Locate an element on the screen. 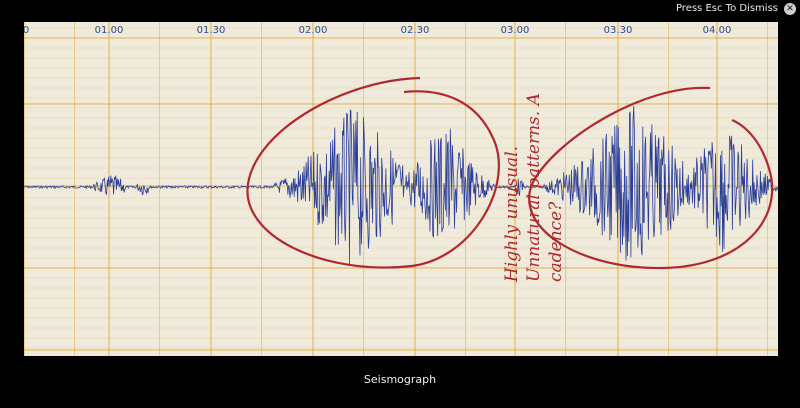 The height and width of the screenshot is (408, 800). time-label: 0 is located at coordinates (27, 30).